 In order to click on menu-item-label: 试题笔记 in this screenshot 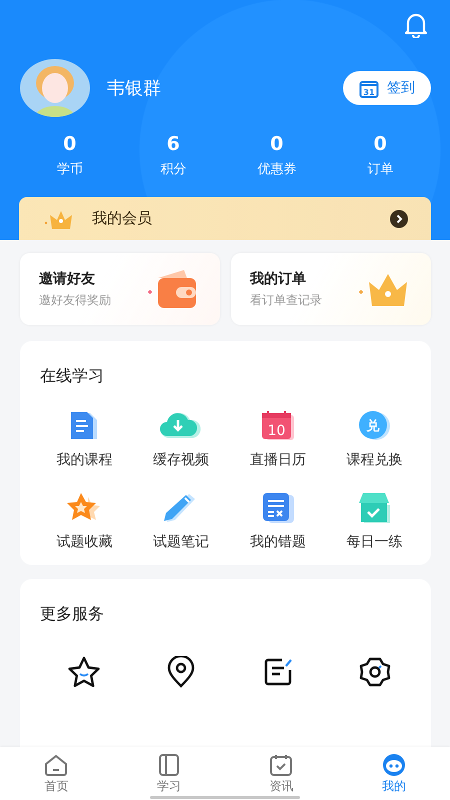, I will do `click(181, 542)`.